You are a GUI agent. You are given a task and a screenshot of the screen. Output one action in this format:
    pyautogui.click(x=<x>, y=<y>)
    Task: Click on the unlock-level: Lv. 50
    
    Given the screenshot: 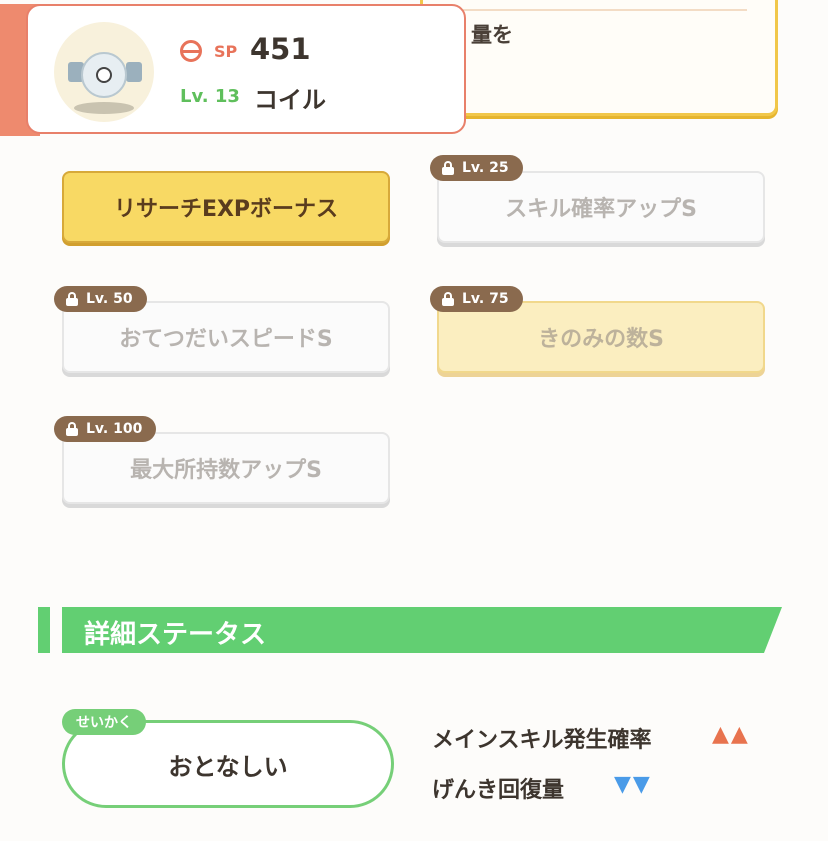 What is the action you would take?
    pyautogui.click(x=109, y=299)
    